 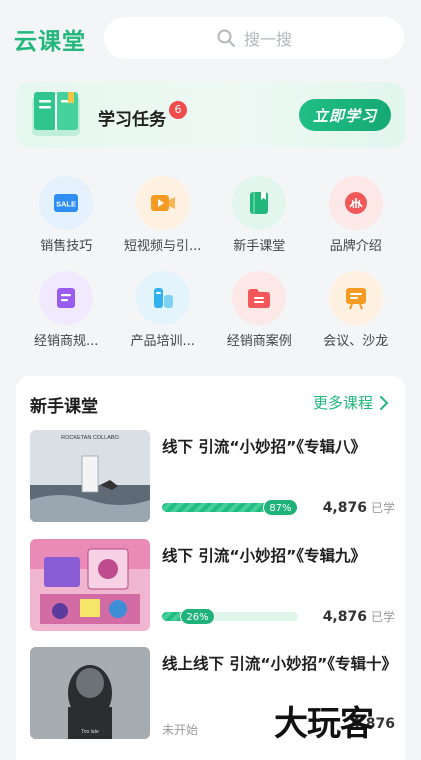 I want to click on category-dealer-cases: 经销商案例, so click(x=259, y=314).